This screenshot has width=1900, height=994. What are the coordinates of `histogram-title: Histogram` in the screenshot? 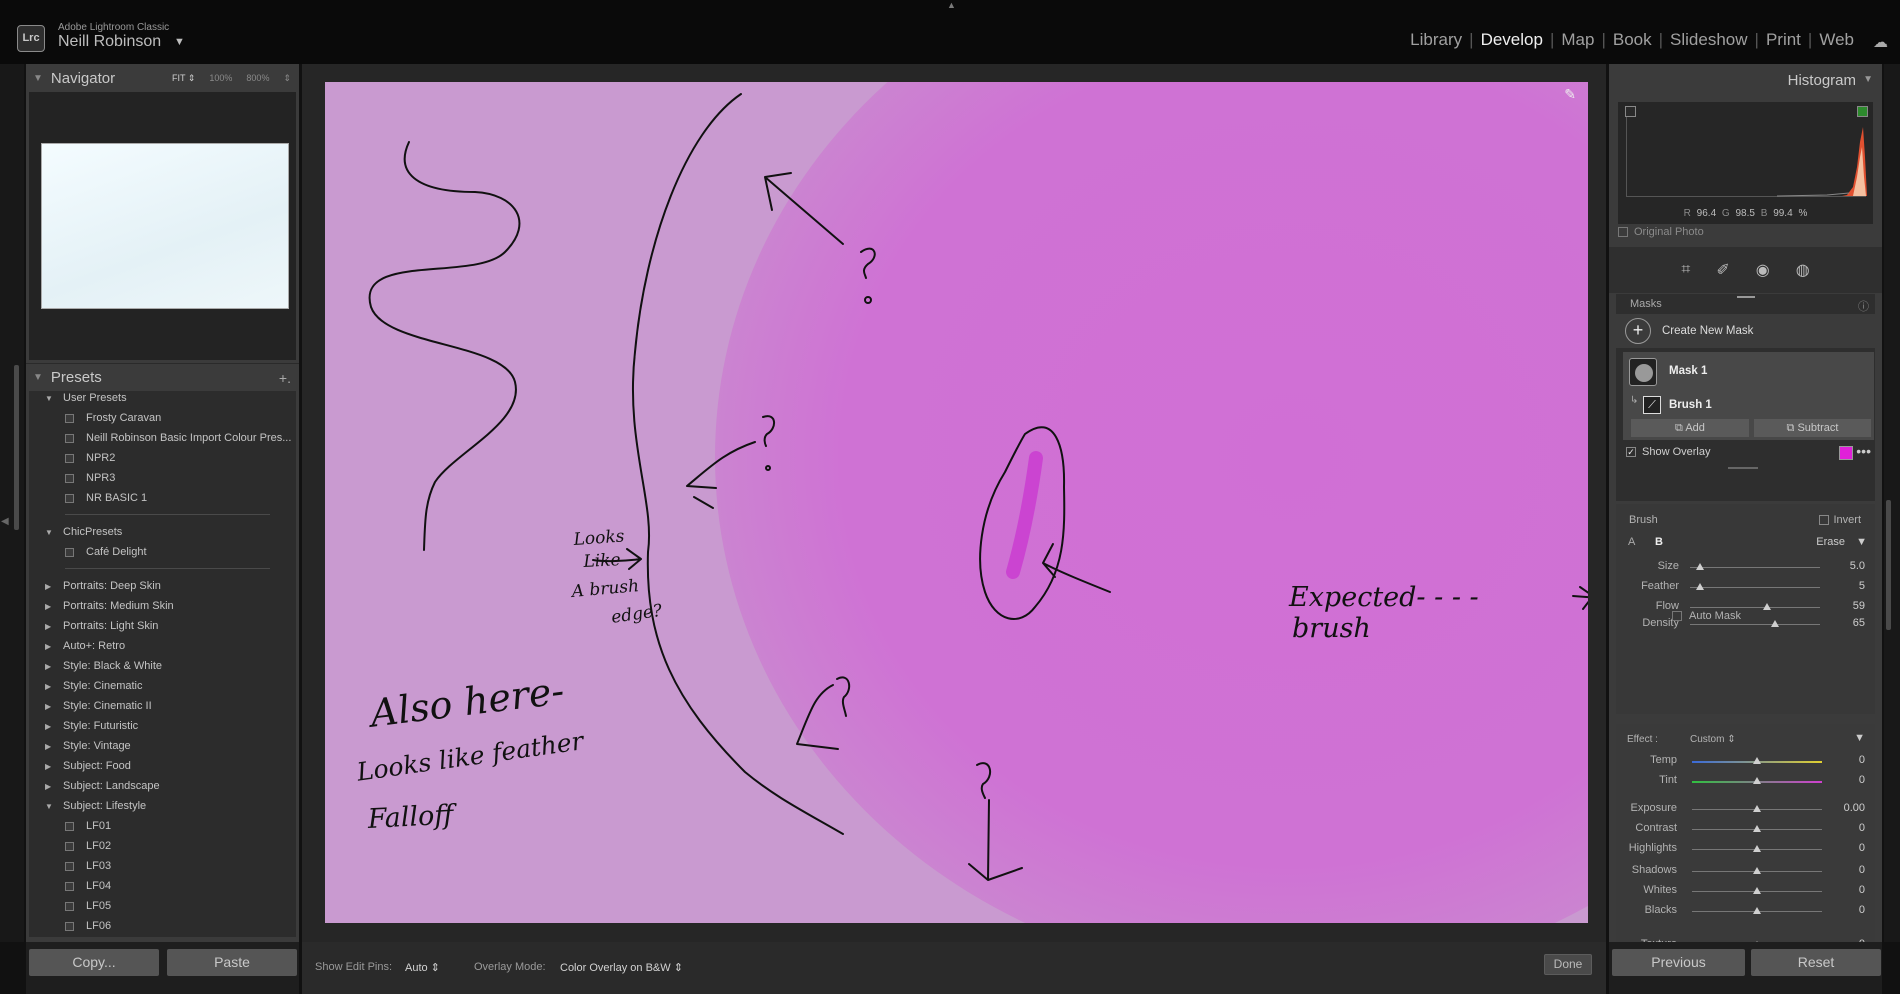 It's located at (1822, 80).